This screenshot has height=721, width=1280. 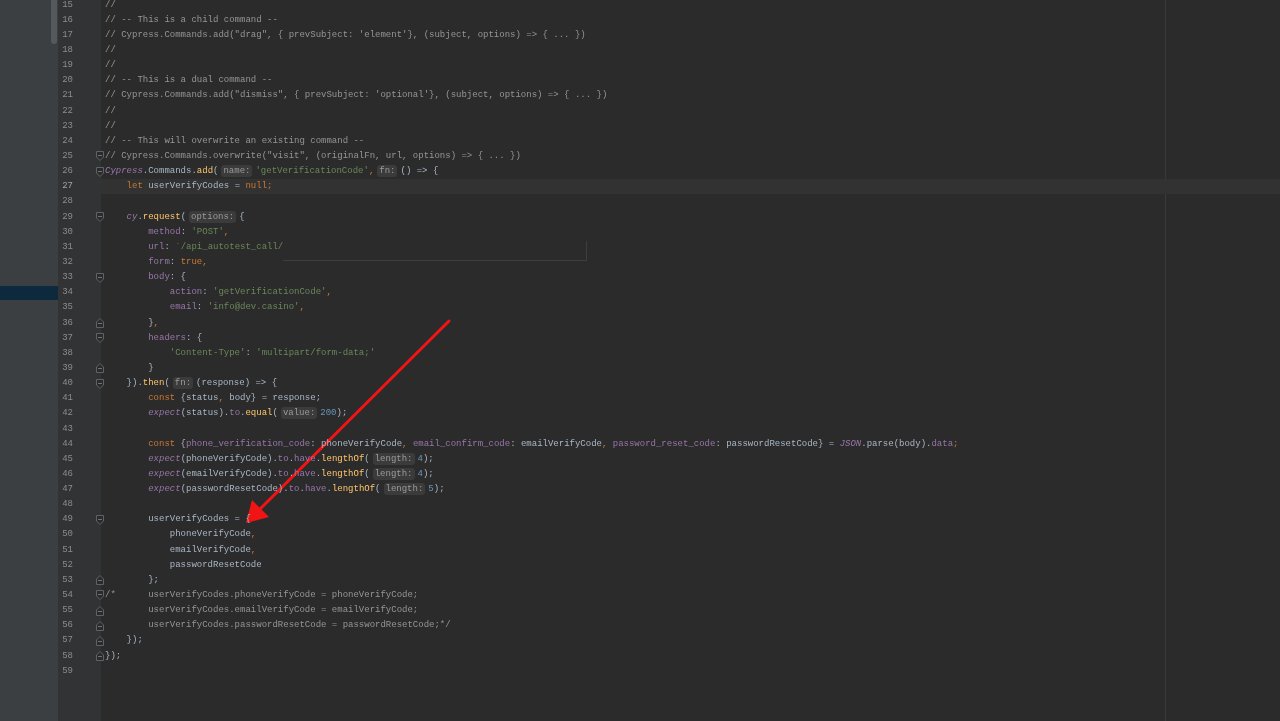 What do you see at coordinates (67, 398) in the screenshot?
I see `line-number: 41` at bounding box center [67, 398].